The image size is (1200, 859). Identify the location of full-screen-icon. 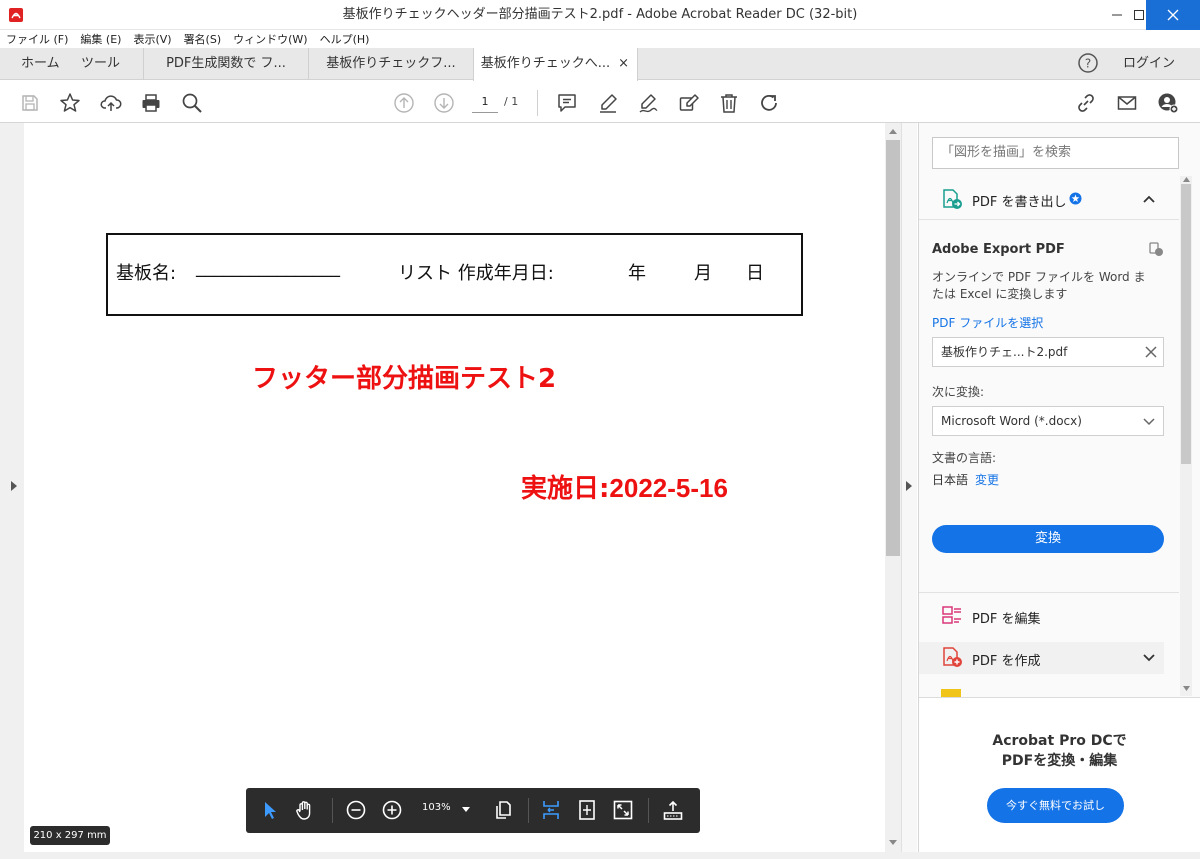
(623, 810).